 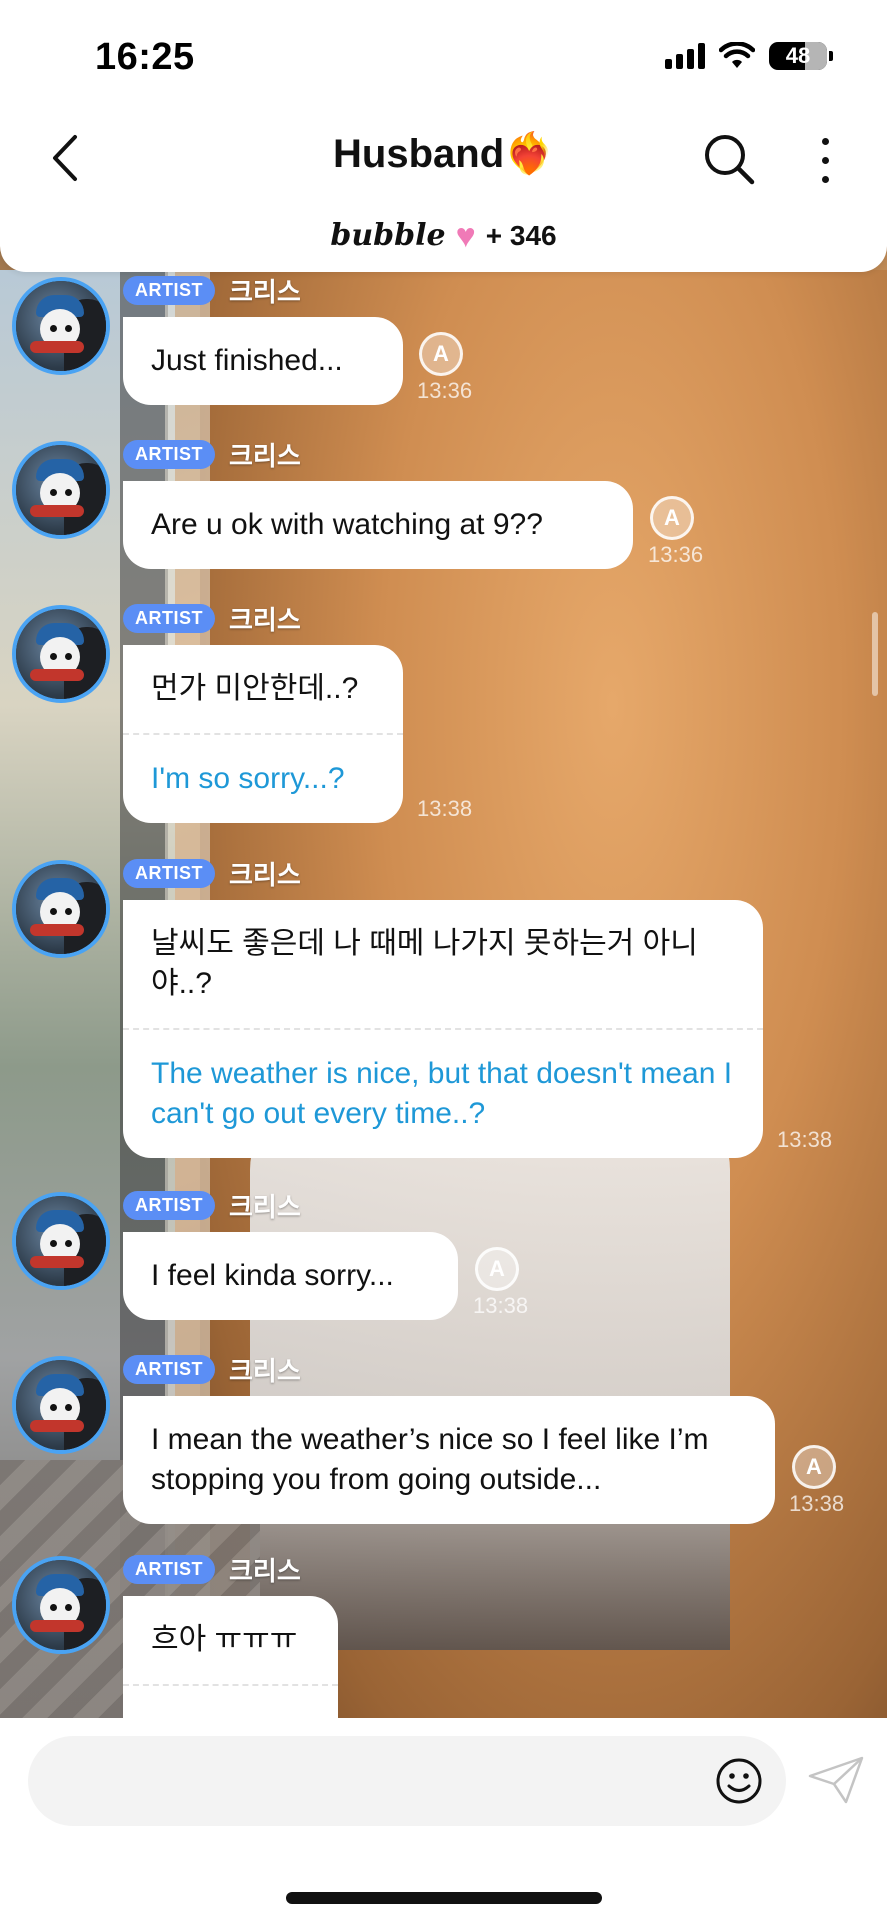 I want to click on cellular-signal-icon, so click(x=685, y=56).